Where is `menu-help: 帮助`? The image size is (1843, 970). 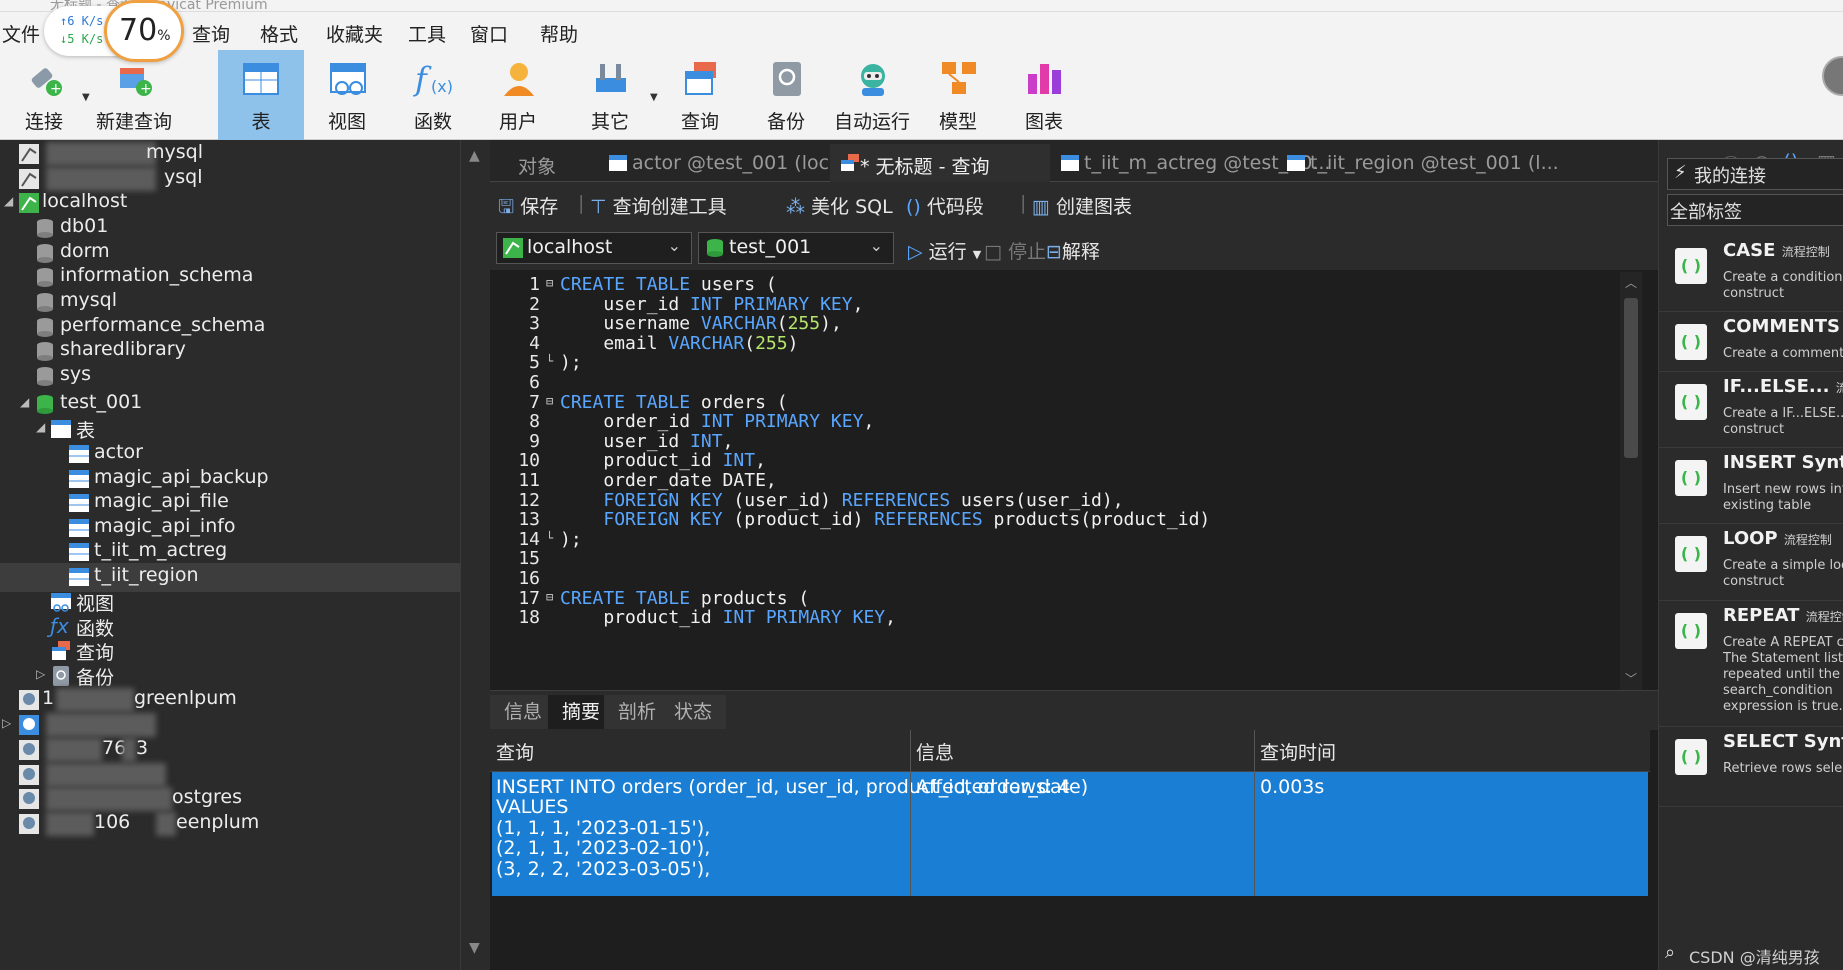 menu-help: 帮助 is located at coordinates (559, 33).